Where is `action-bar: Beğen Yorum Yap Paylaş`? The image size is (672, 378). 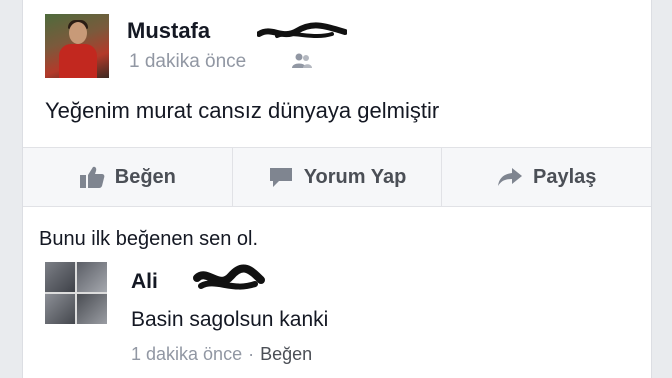 action-bar: Beğen Yorum Yap Paylaş is located at coordinates (337, 177).